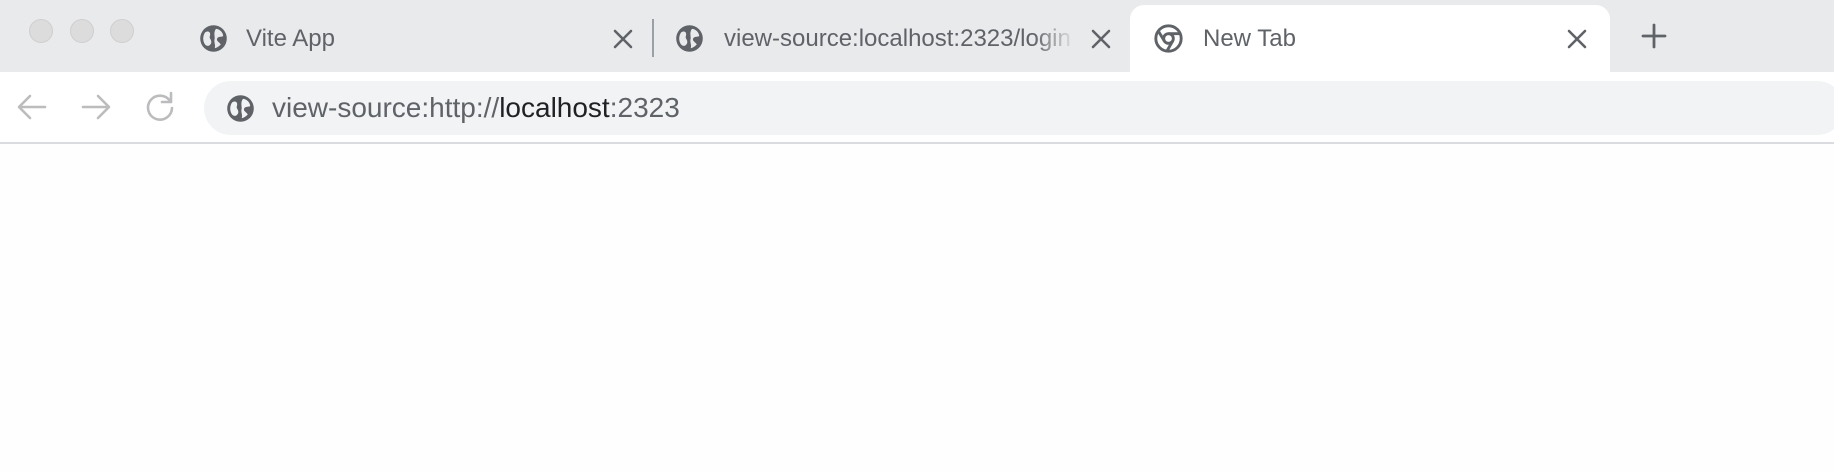 The height and width of the screenshot is (472, 1834). I want to click on tab-title: New Tab, so click(1249, 38).